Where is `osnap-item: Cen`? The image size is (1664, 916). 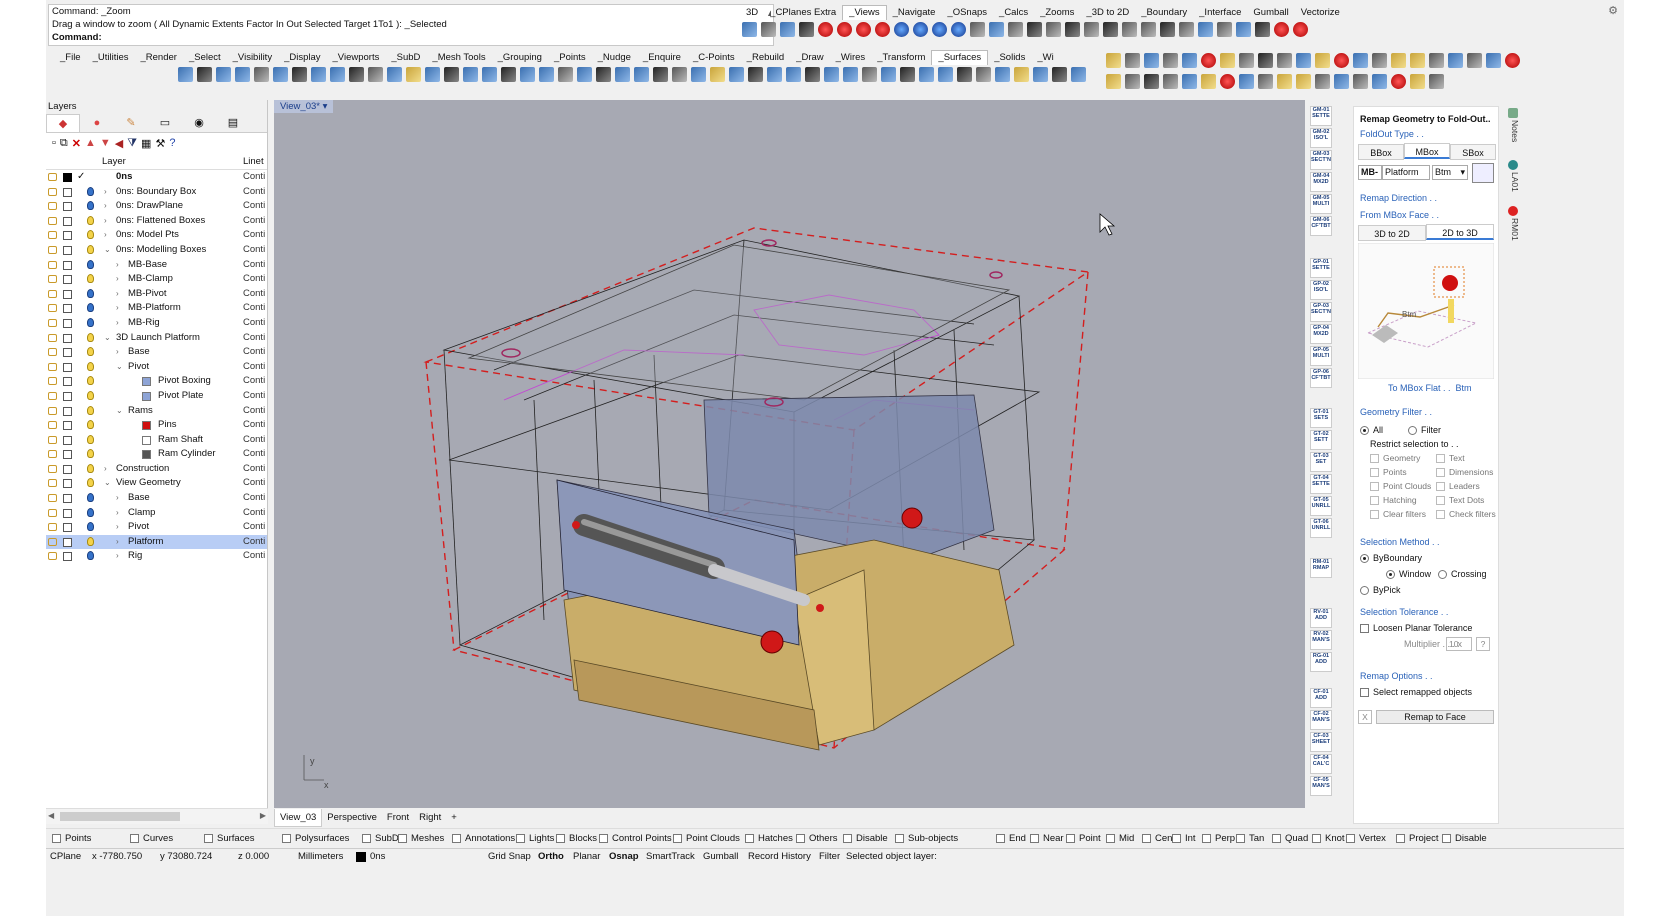 osnap-item: Cen is located at coordinates (1157, 838).